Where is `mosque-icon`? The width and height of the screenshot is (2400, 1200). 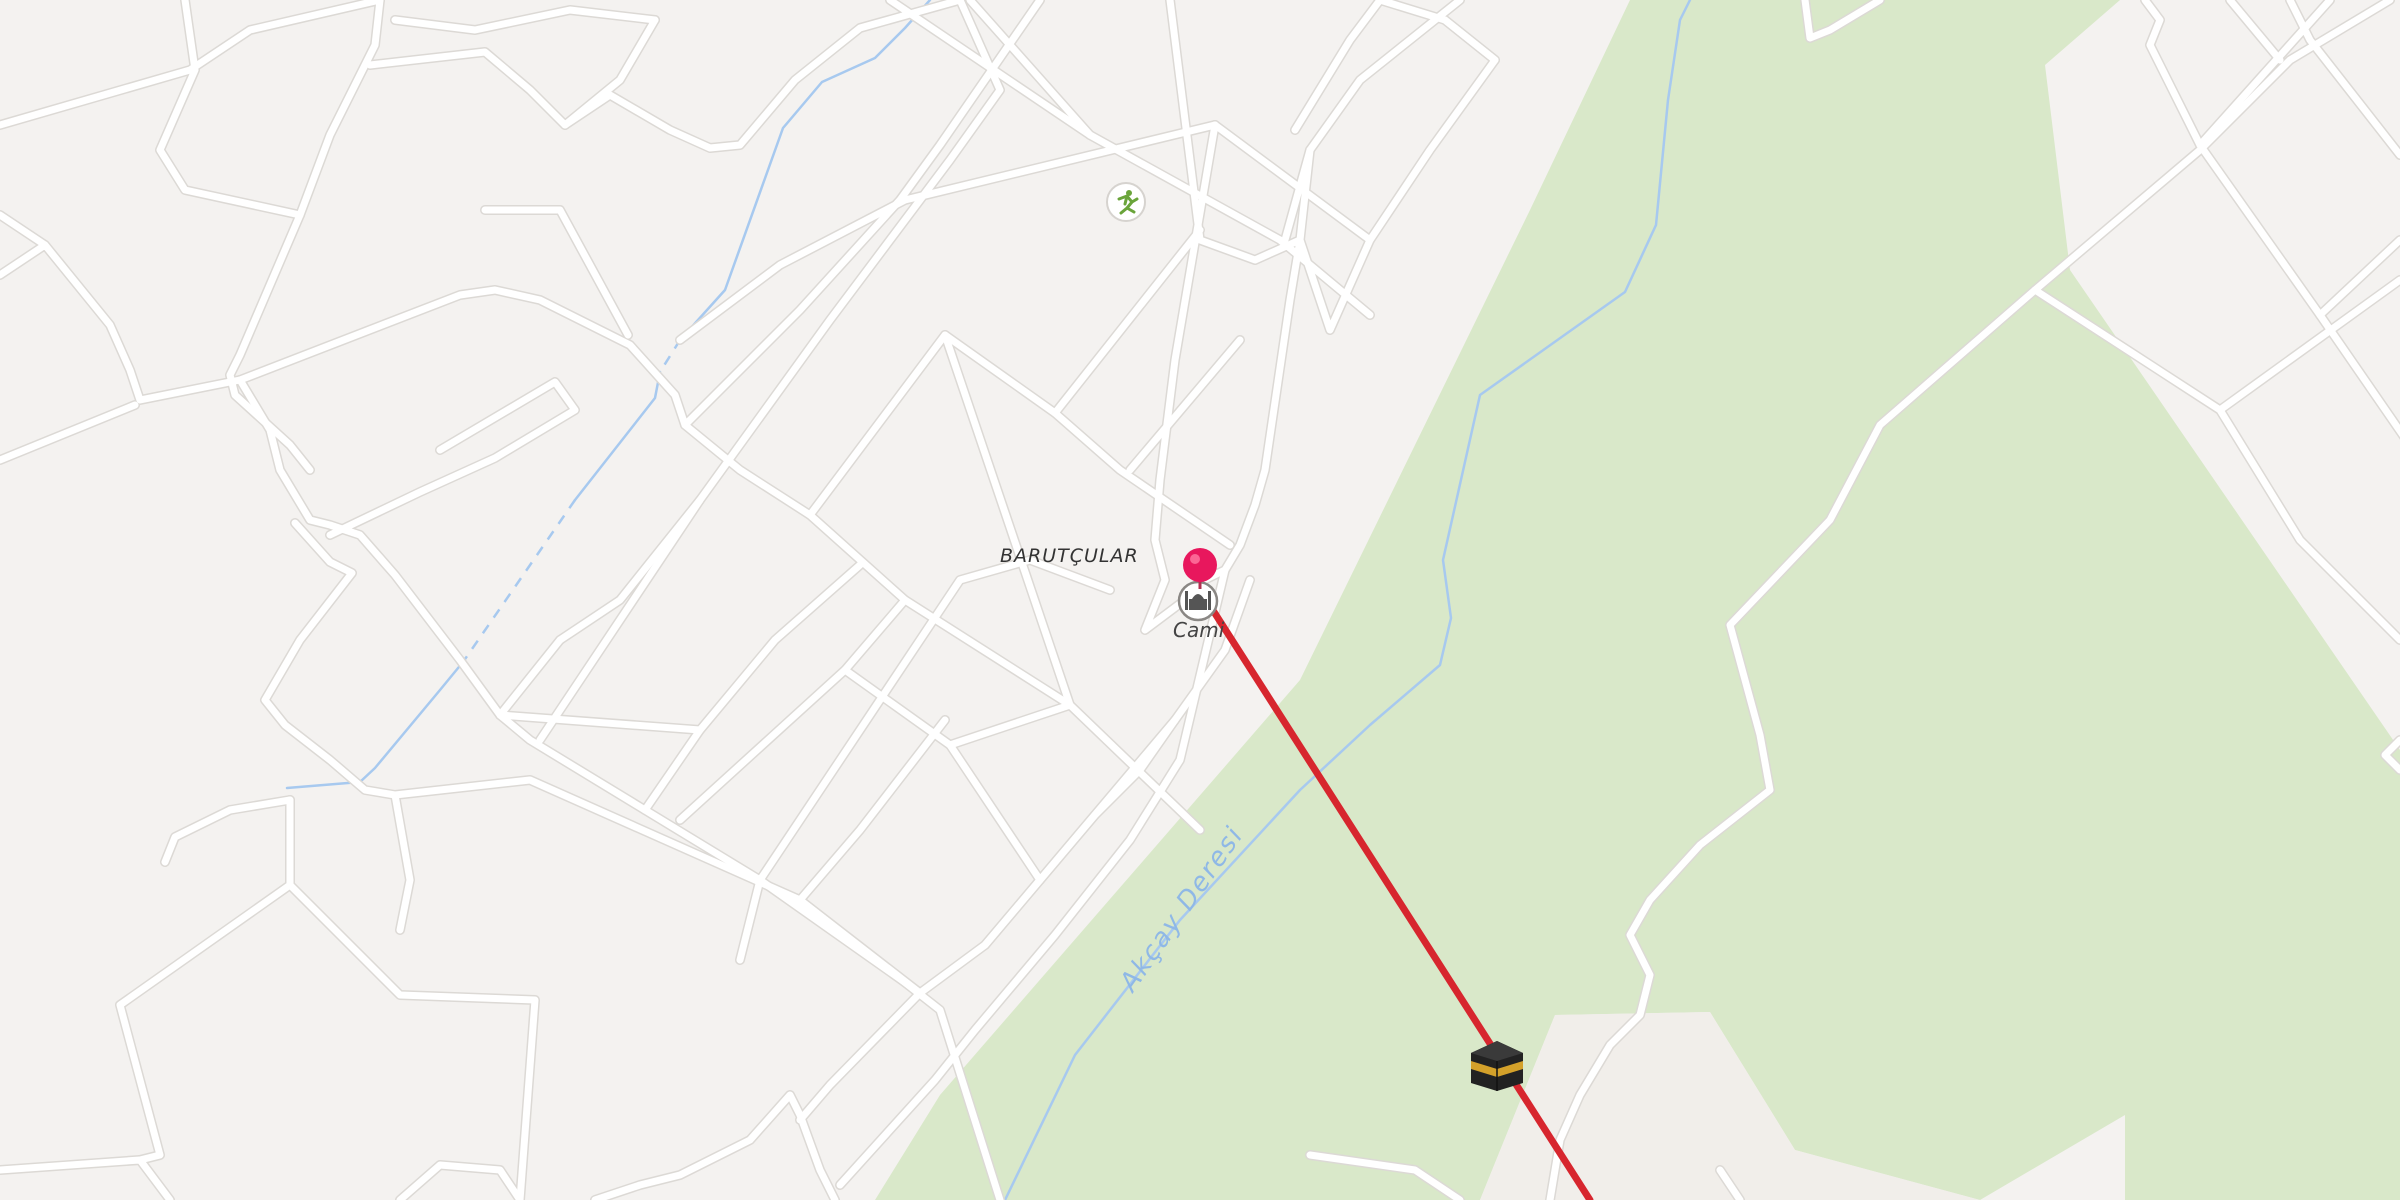 mosque-icon is located at coordinates (1198, 601).